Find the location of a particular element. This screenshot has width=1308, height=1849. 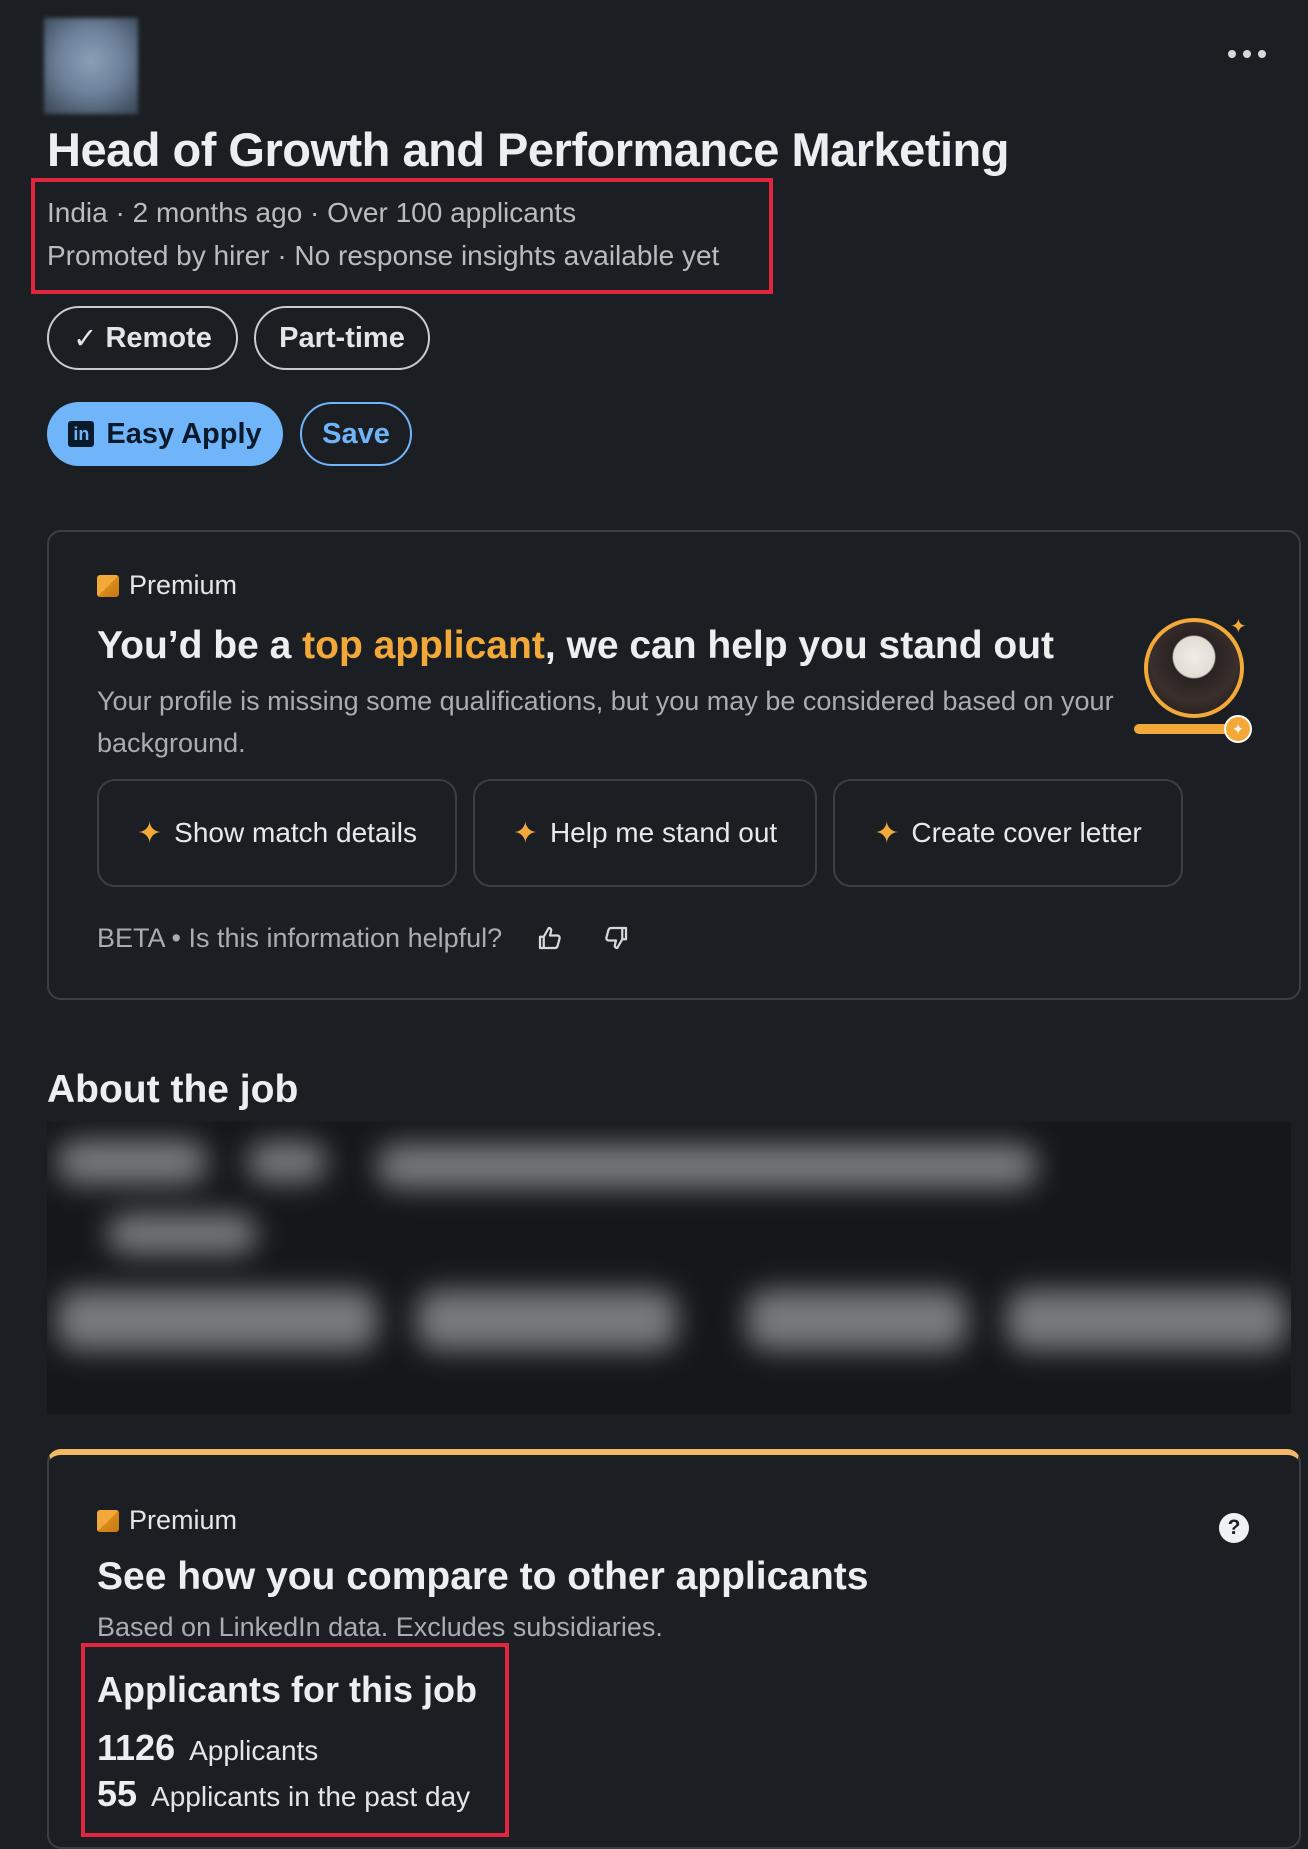

total-applicants-label: Applicants is located at coordinates (254, 1750).